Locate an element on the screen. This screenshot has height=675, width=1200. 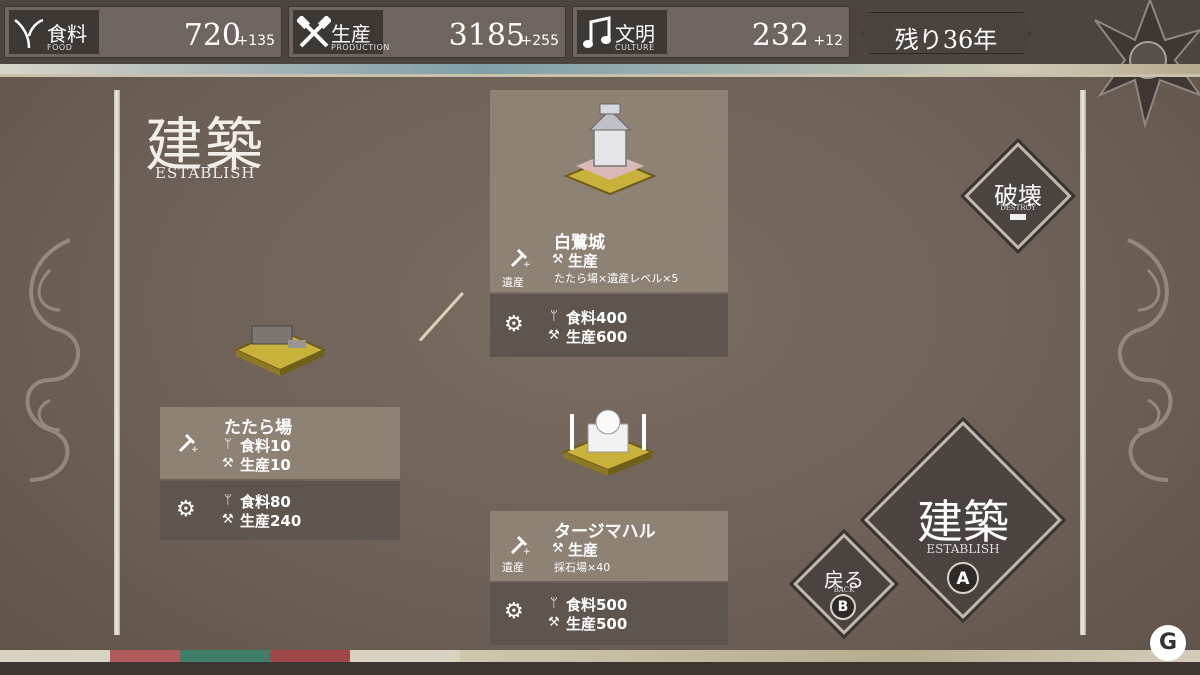
bottom-decor-stripe is located at coordinates (600, 656).